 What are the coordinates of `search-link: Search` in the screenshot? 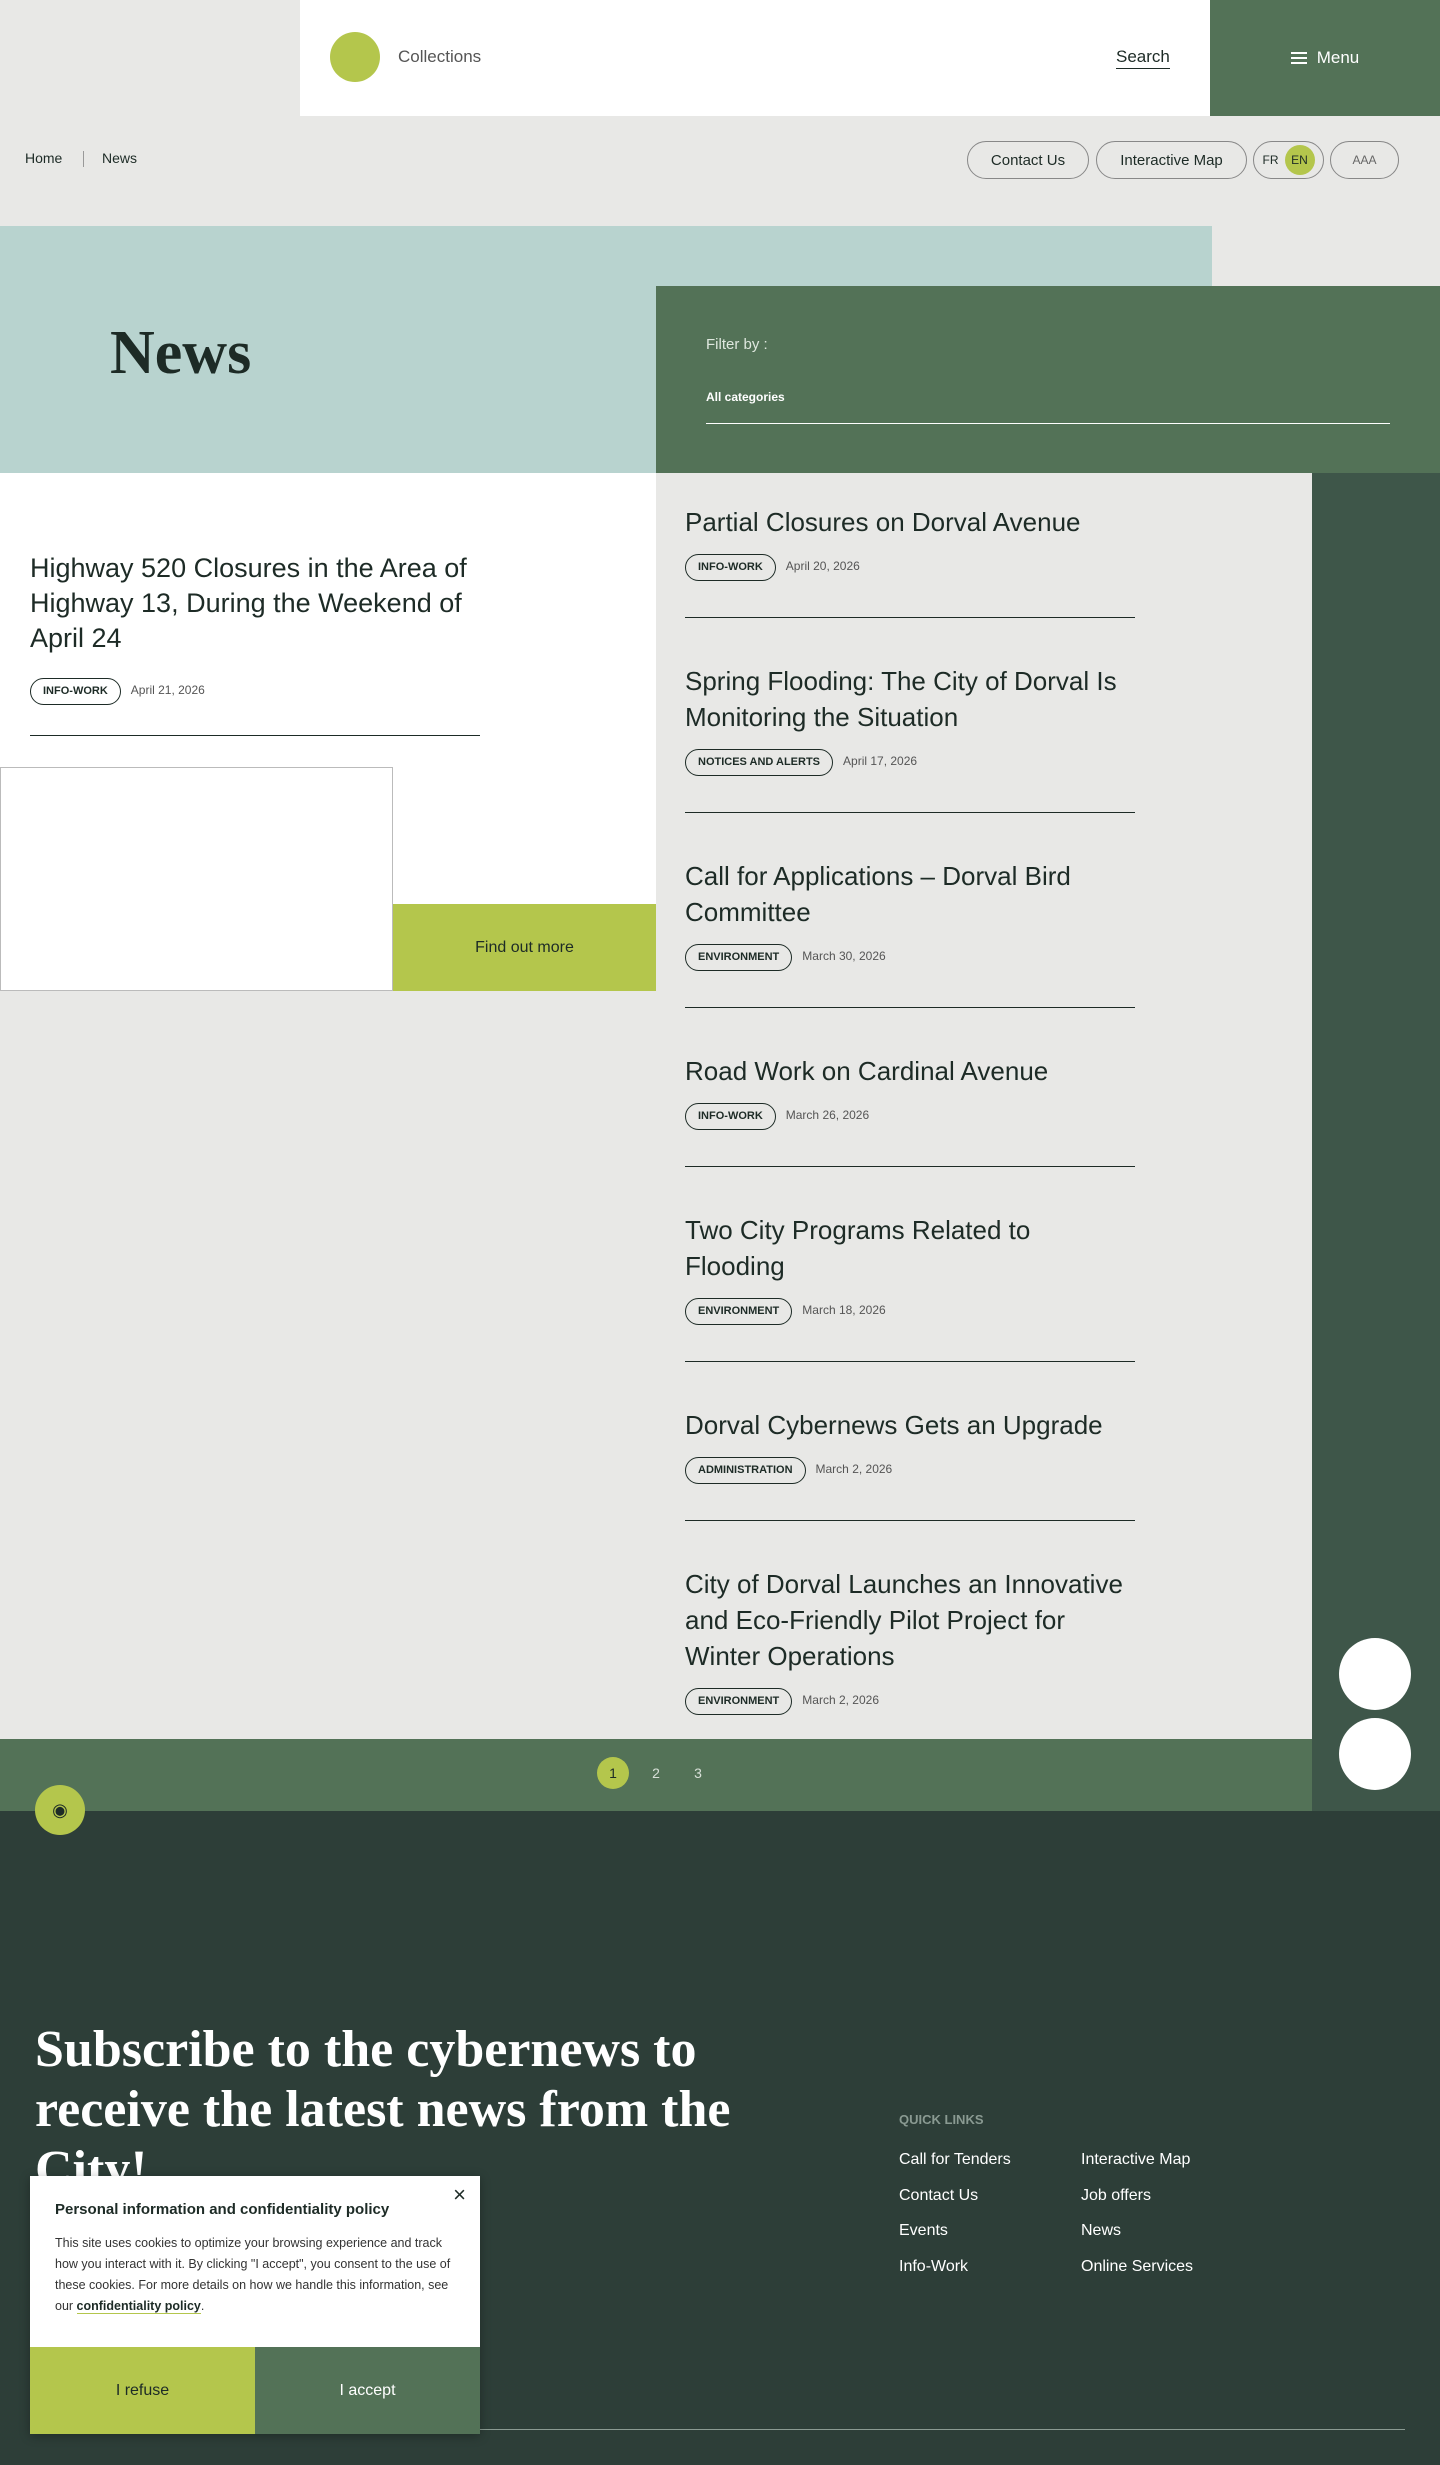 It's located at (1143, 58).